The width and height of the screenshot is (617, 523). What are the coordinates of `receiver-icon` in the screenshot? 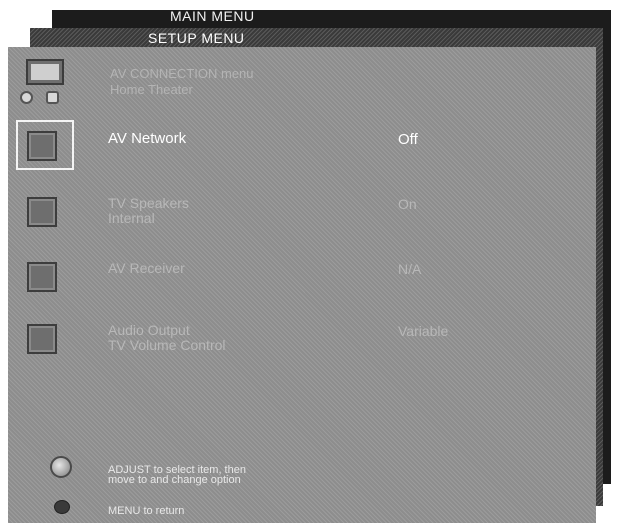 It's located at (52, 97).